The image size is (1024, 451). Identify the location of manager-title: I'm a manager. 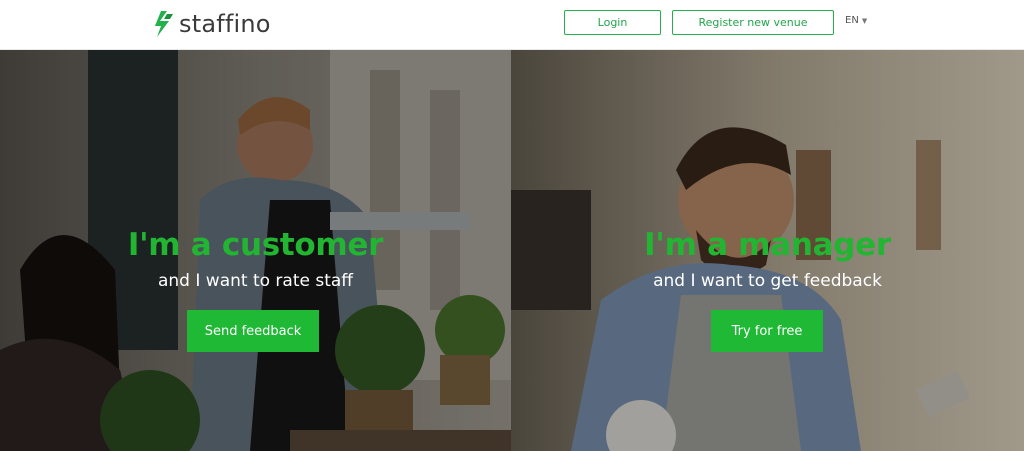
(767, 245).